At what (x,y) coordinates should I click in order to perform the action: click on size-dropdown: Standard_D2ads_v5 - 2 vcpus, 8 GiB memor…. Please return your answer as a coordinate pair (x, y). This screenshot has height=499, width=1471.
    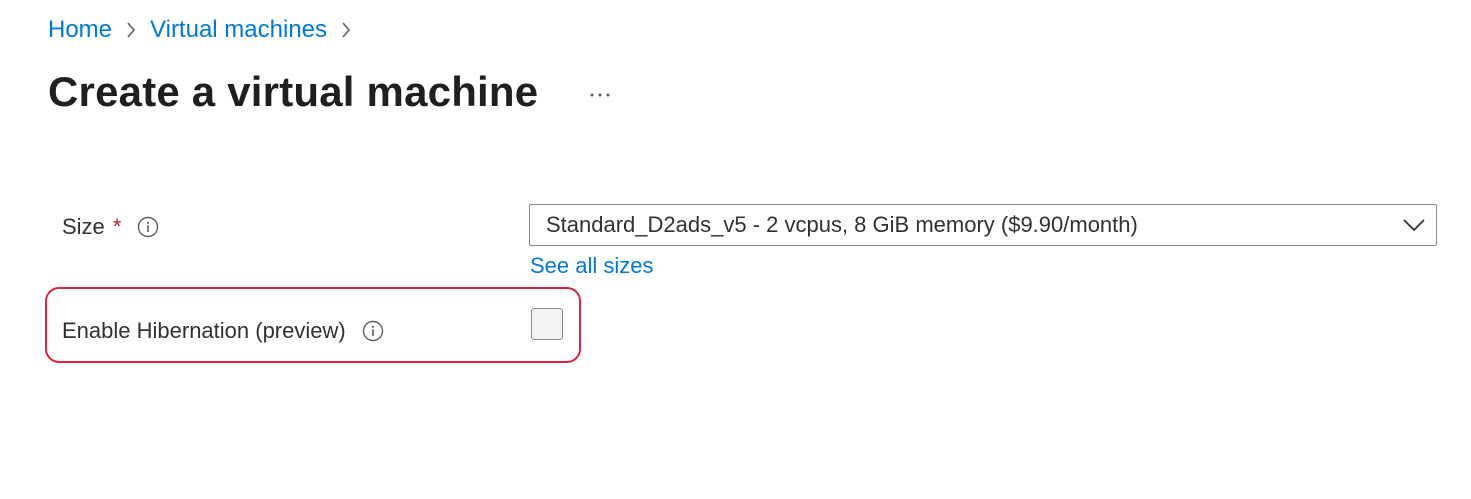
    Looking at the image, I should click on (983, 225).